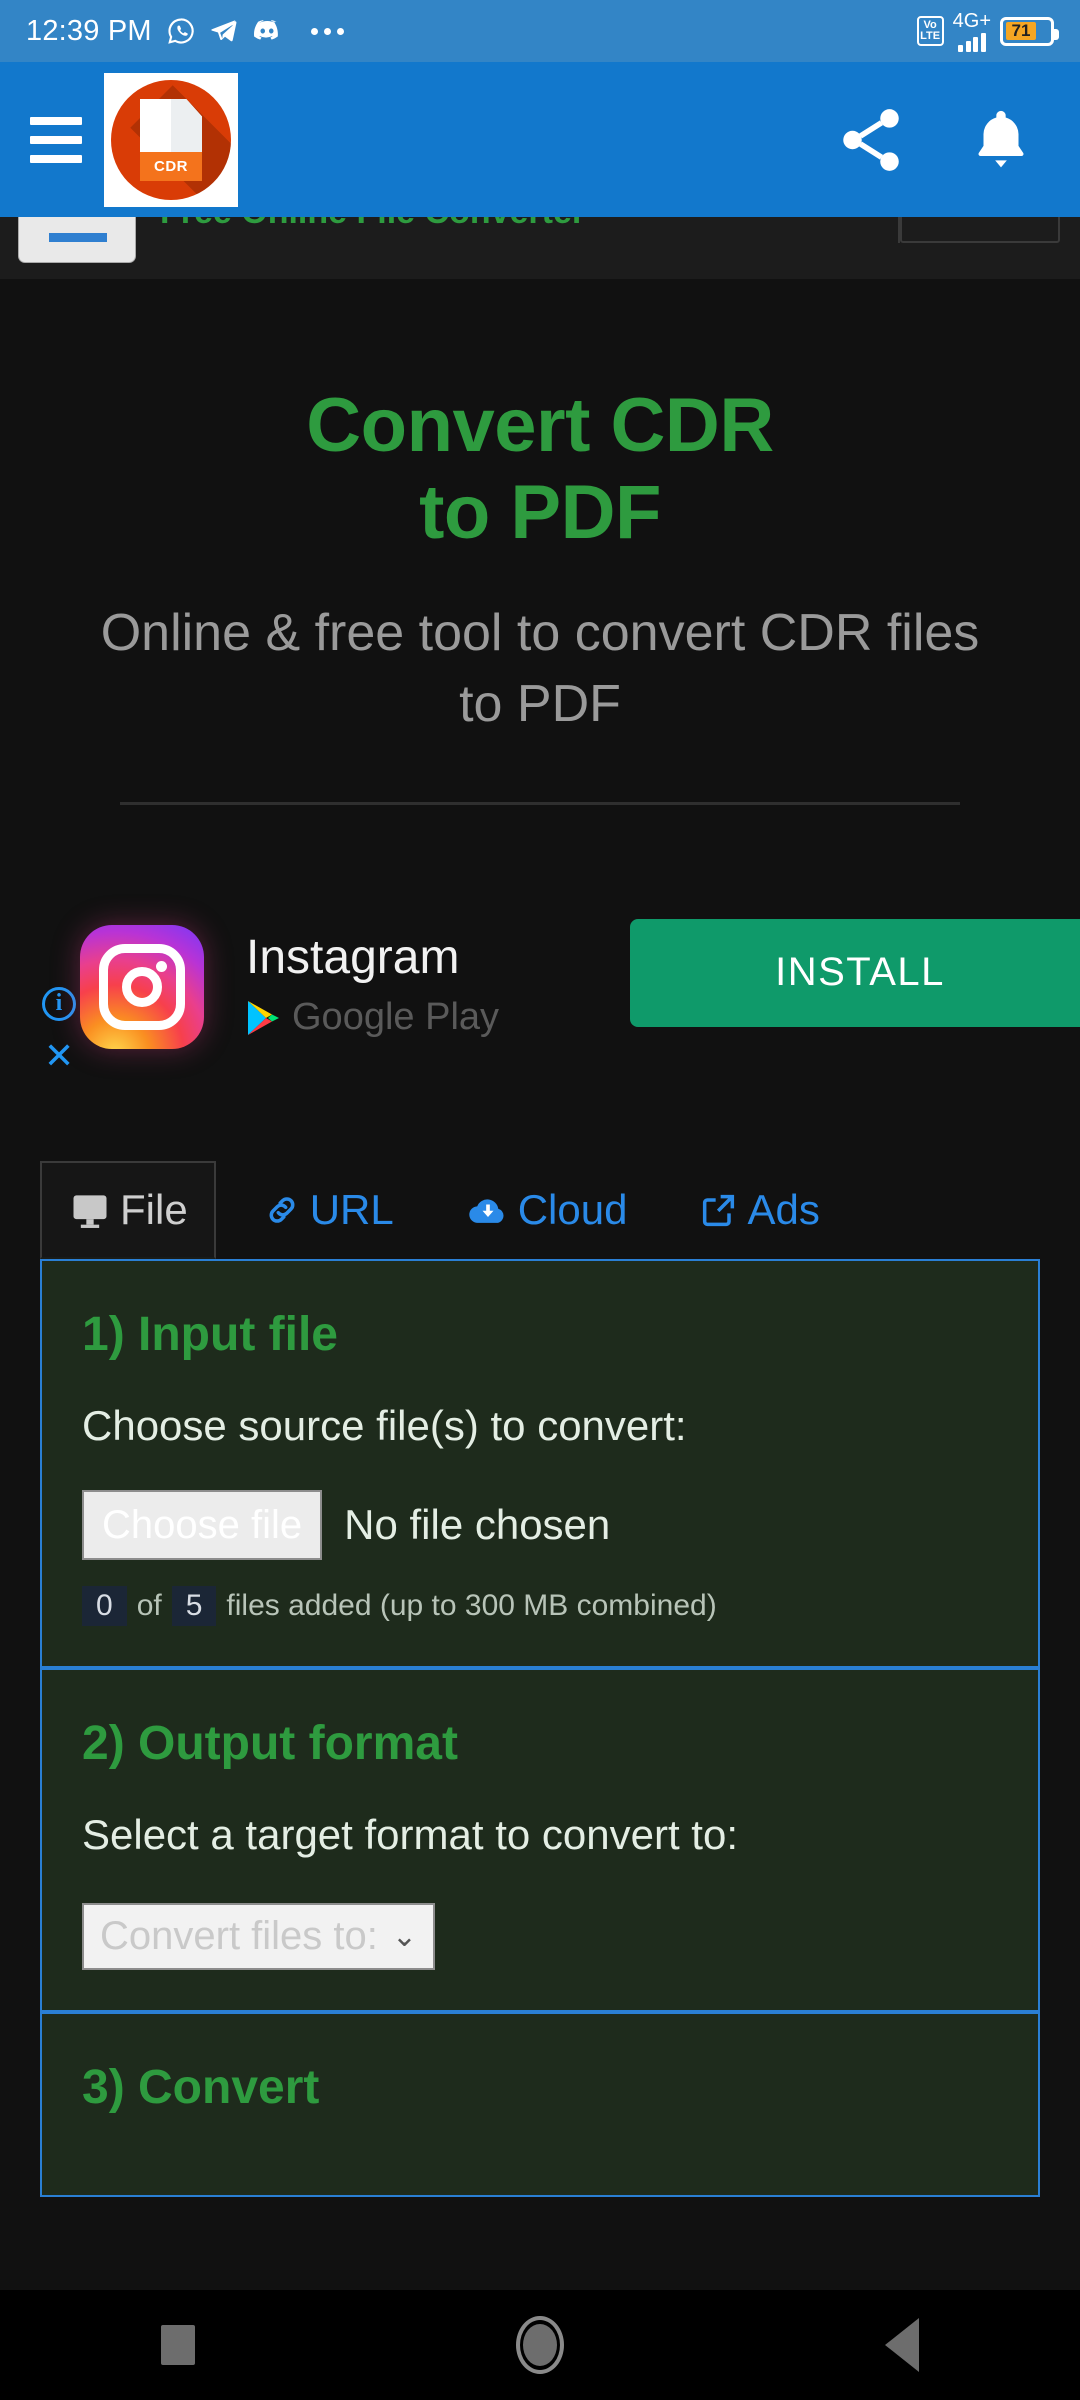 The image size is (1080, 2400). Describe the element at coordinates (540, 425) in the screenshot. I see `page-title-line1: Convert CDR` at that location.